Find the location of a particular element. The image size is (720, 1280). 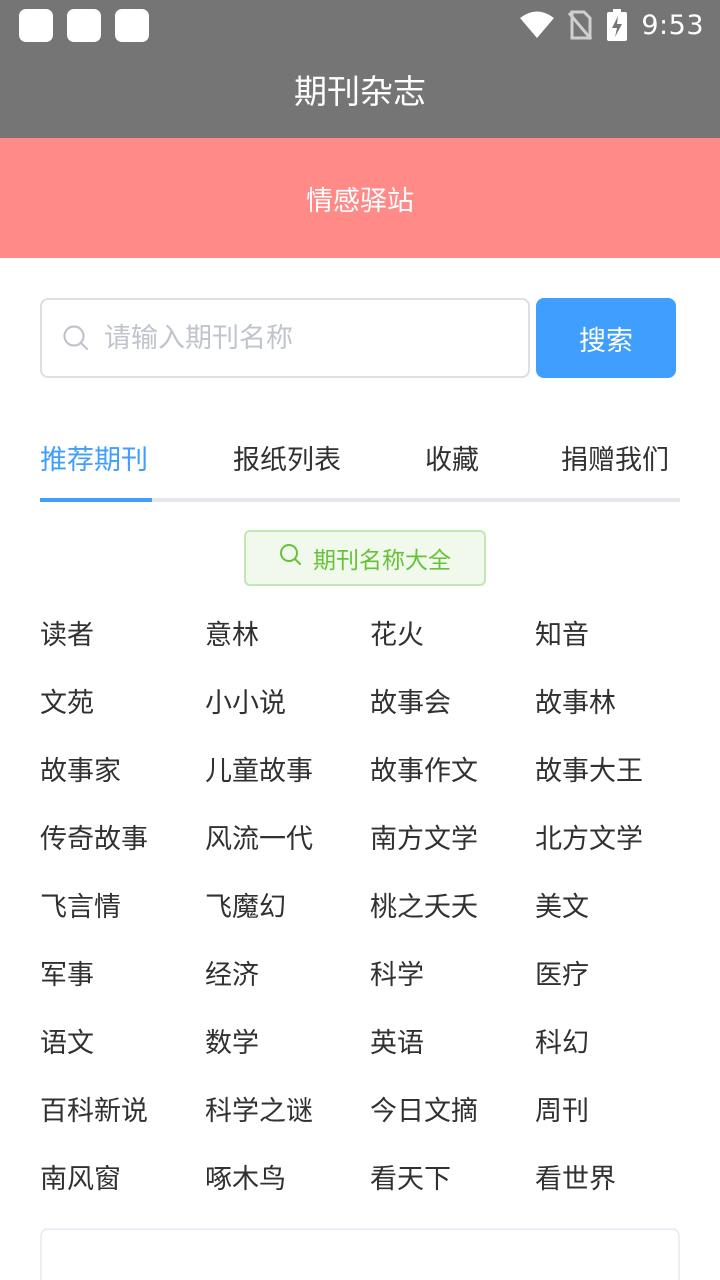

magazine-link: 南风窗 is located at coordinates (80, 1180).